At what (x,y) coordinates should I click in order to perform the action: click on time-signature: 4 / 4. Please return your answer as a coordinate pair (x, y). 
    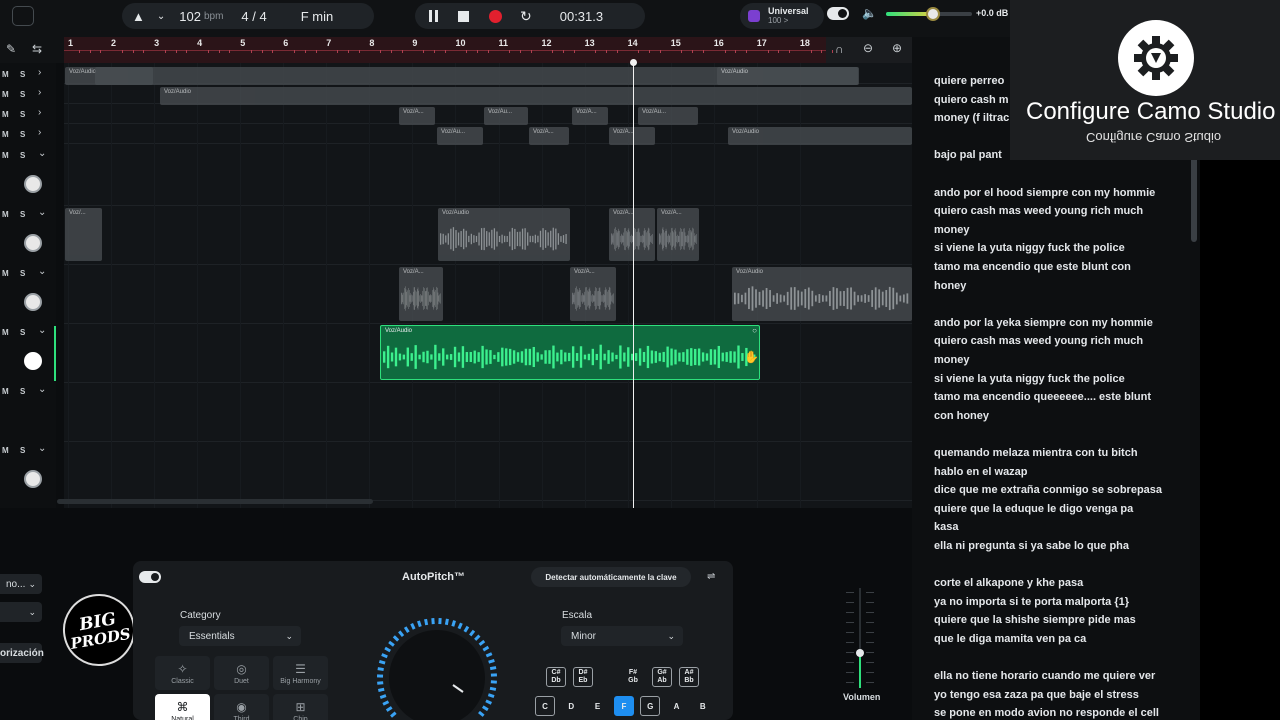
    Looking at the image, I should click on (253, 16).